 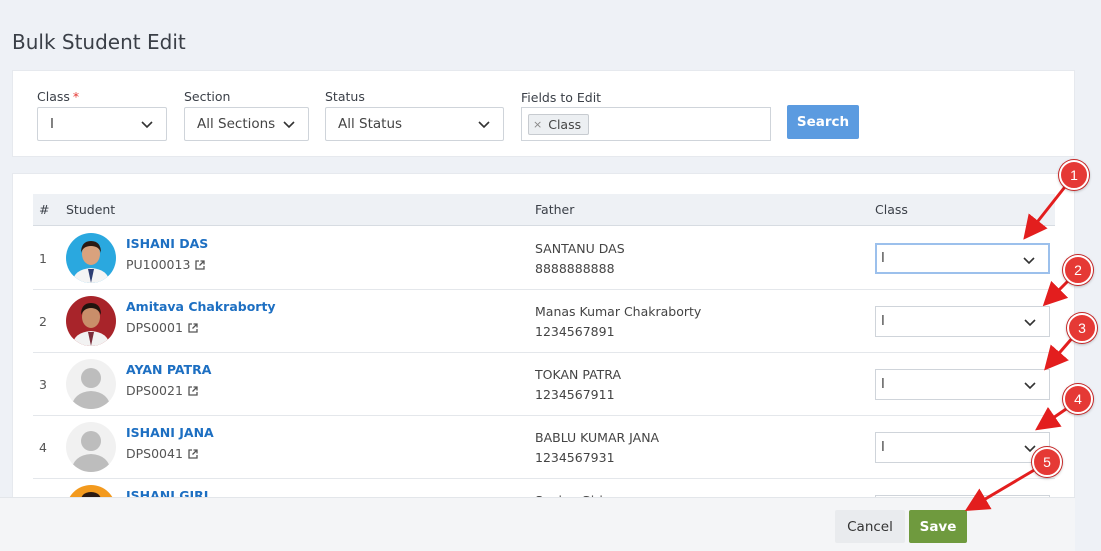 I want to click on section-filter-label: Section, so click(x=207, y=96).